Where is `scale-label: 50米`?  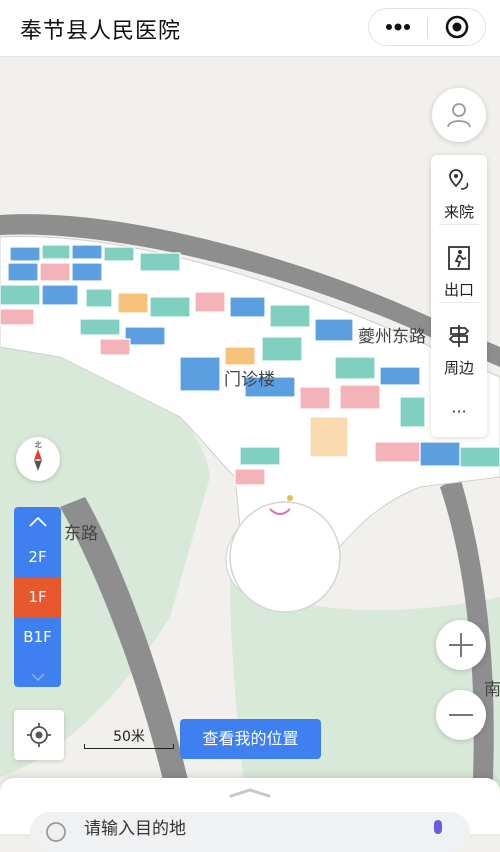 scale-label: 50米 is located at coordinates (129, 737).